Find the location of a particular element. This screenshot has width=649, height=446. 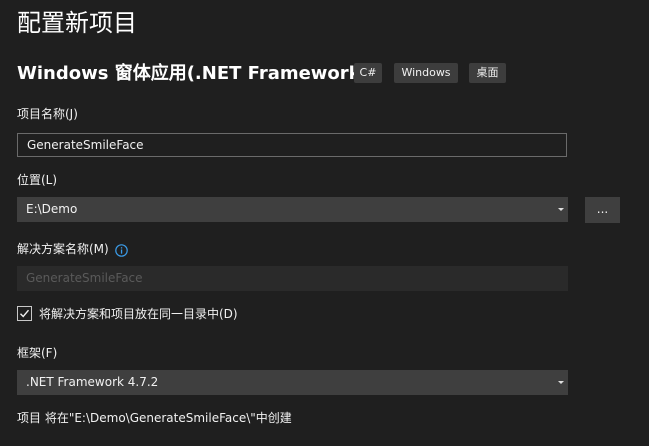

framework-label: 框架(F) is located at coordinates (37, 353).